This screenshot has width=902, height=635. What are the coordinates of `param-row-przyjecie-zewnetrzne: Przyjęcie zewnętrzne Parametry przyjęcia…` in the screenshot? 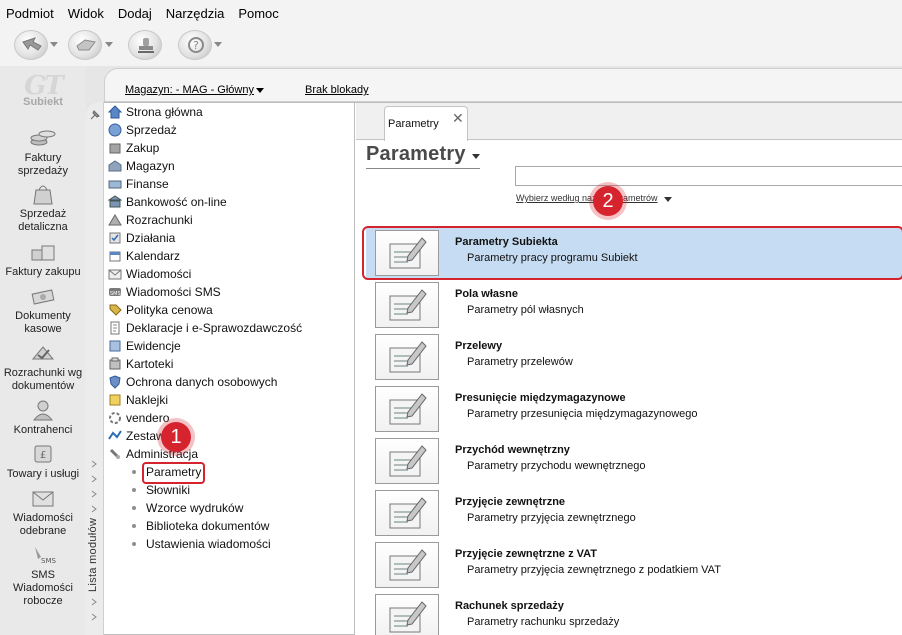 It's located at (634, 514).